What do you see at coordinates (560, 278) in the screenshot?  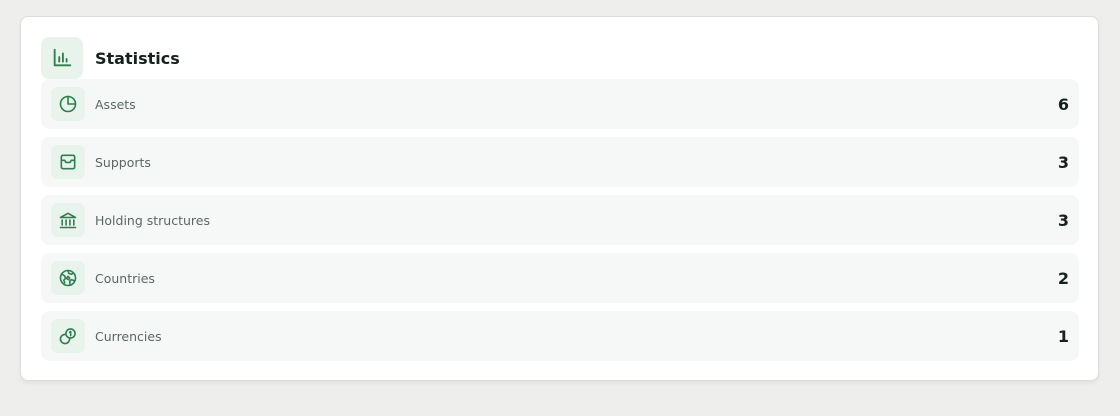 I see `stat-row-countries: Countries 2` at bounding box center [560, 278].